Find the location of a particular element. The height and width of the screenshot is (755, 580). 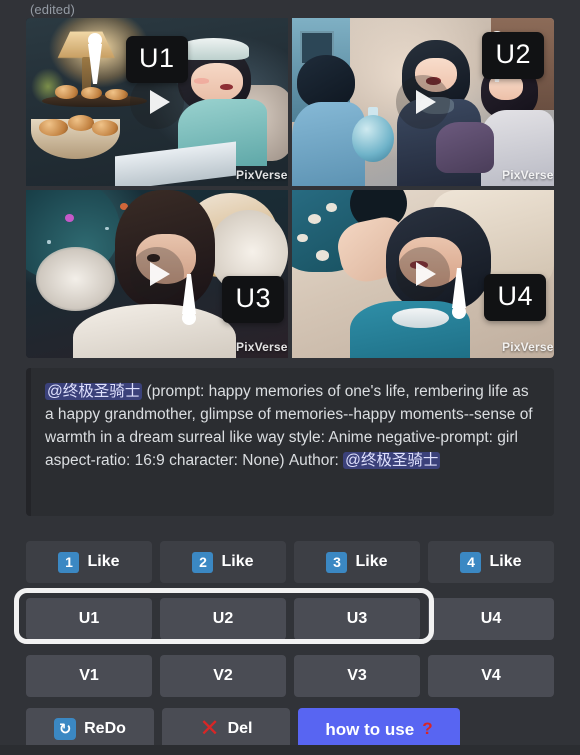

like-button-3: 3 Like is located at coordinates (357, 562).